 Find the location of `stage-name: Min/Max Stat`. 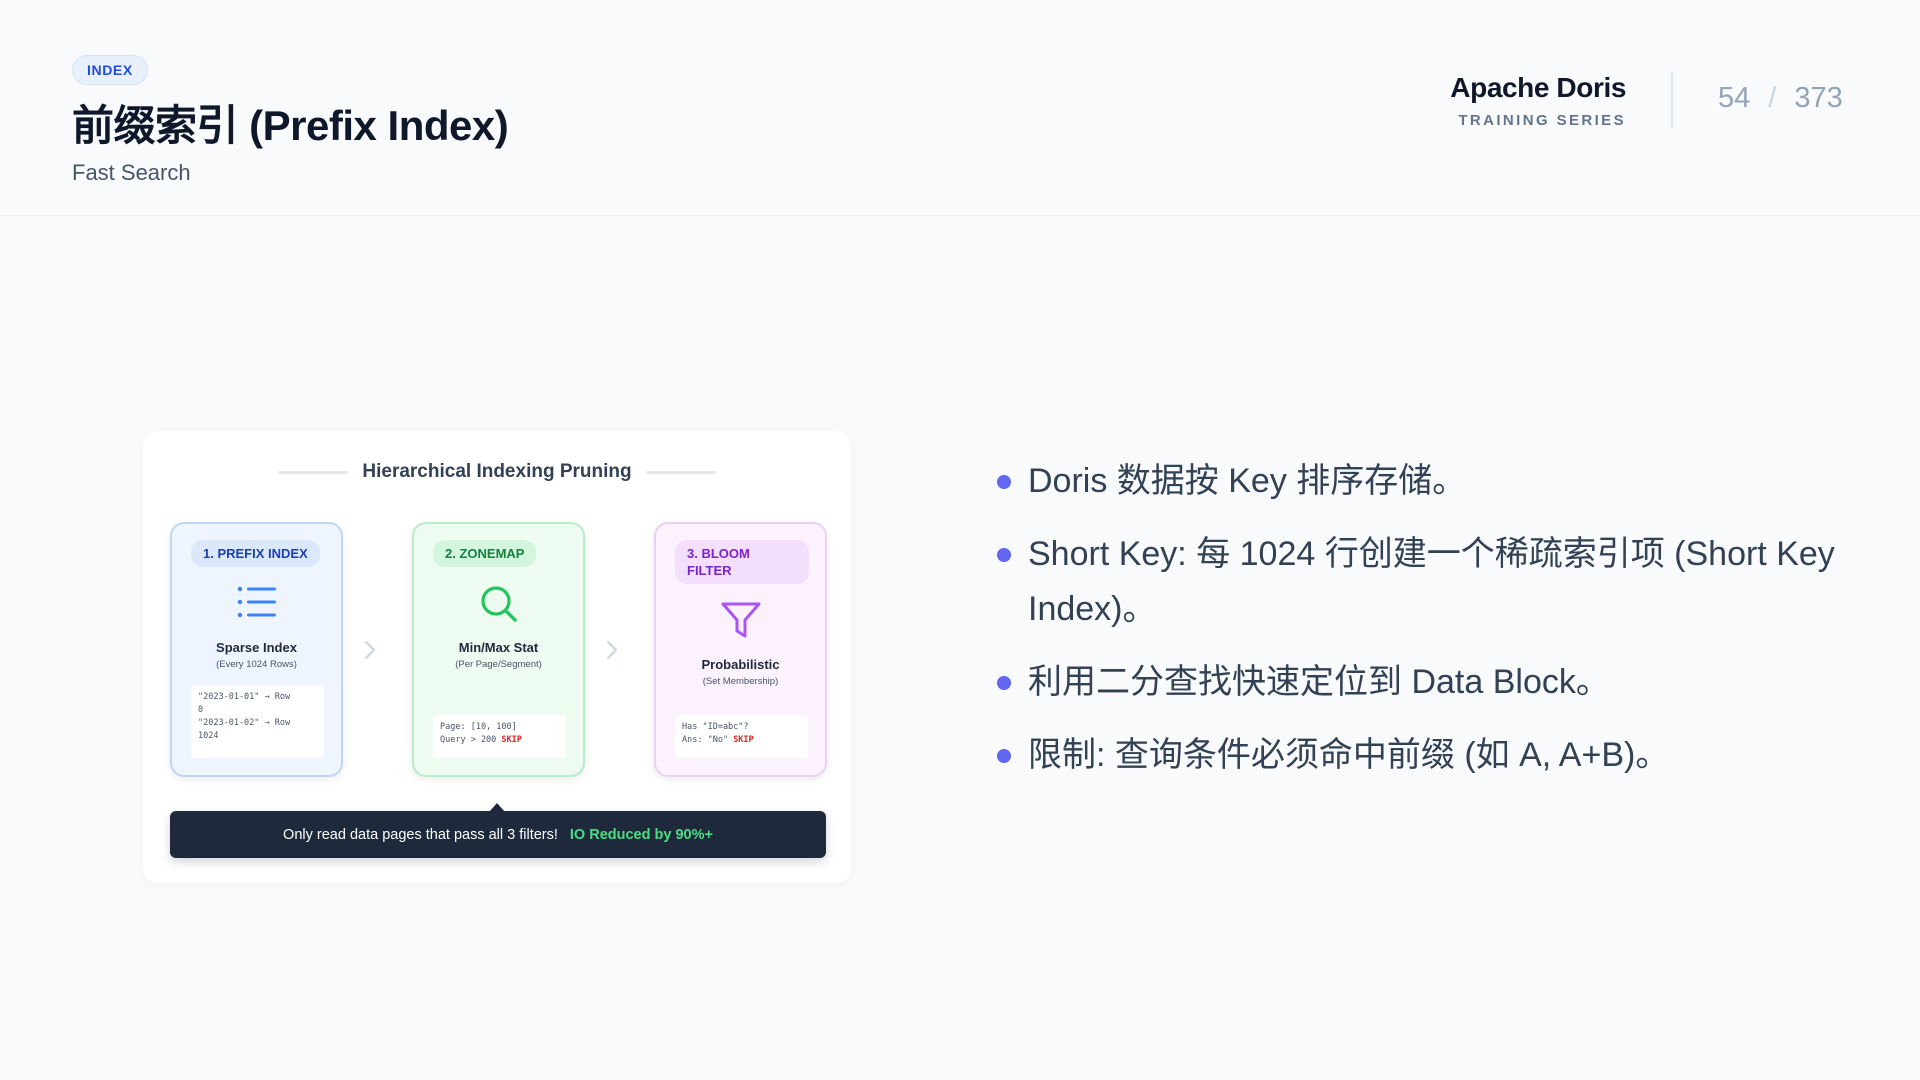

stage-name: Min/Max Stat is located at coordinates (498, 647).